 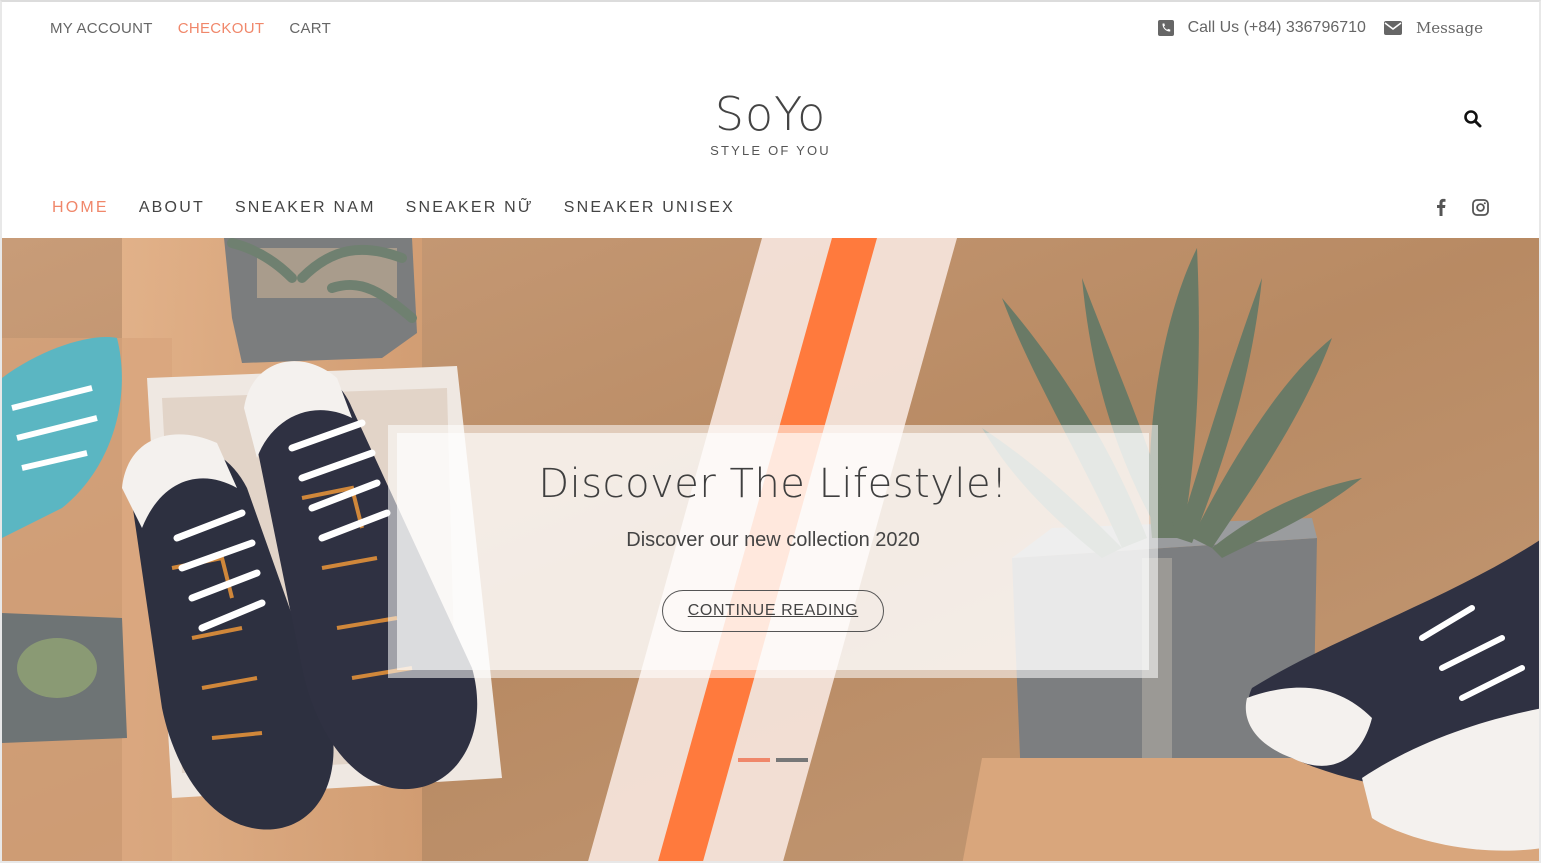 I want to click on envelope-icon, so click(x=1392, y=28).